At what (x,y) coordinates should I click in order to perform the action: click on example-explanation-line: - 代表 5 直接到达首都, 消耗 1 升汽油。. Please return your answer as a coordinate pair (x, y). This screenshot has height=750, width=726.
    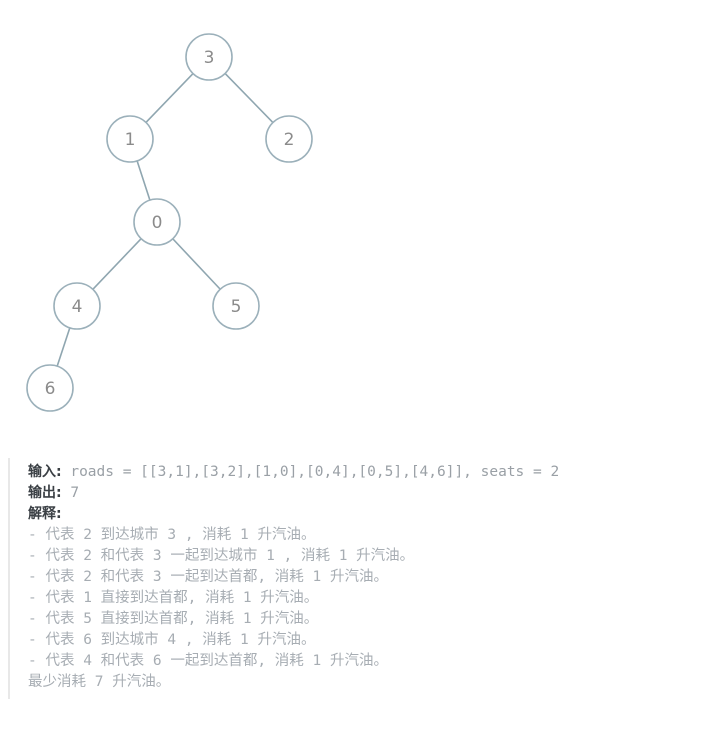
    Looking at the image, I should click on (173, 619).